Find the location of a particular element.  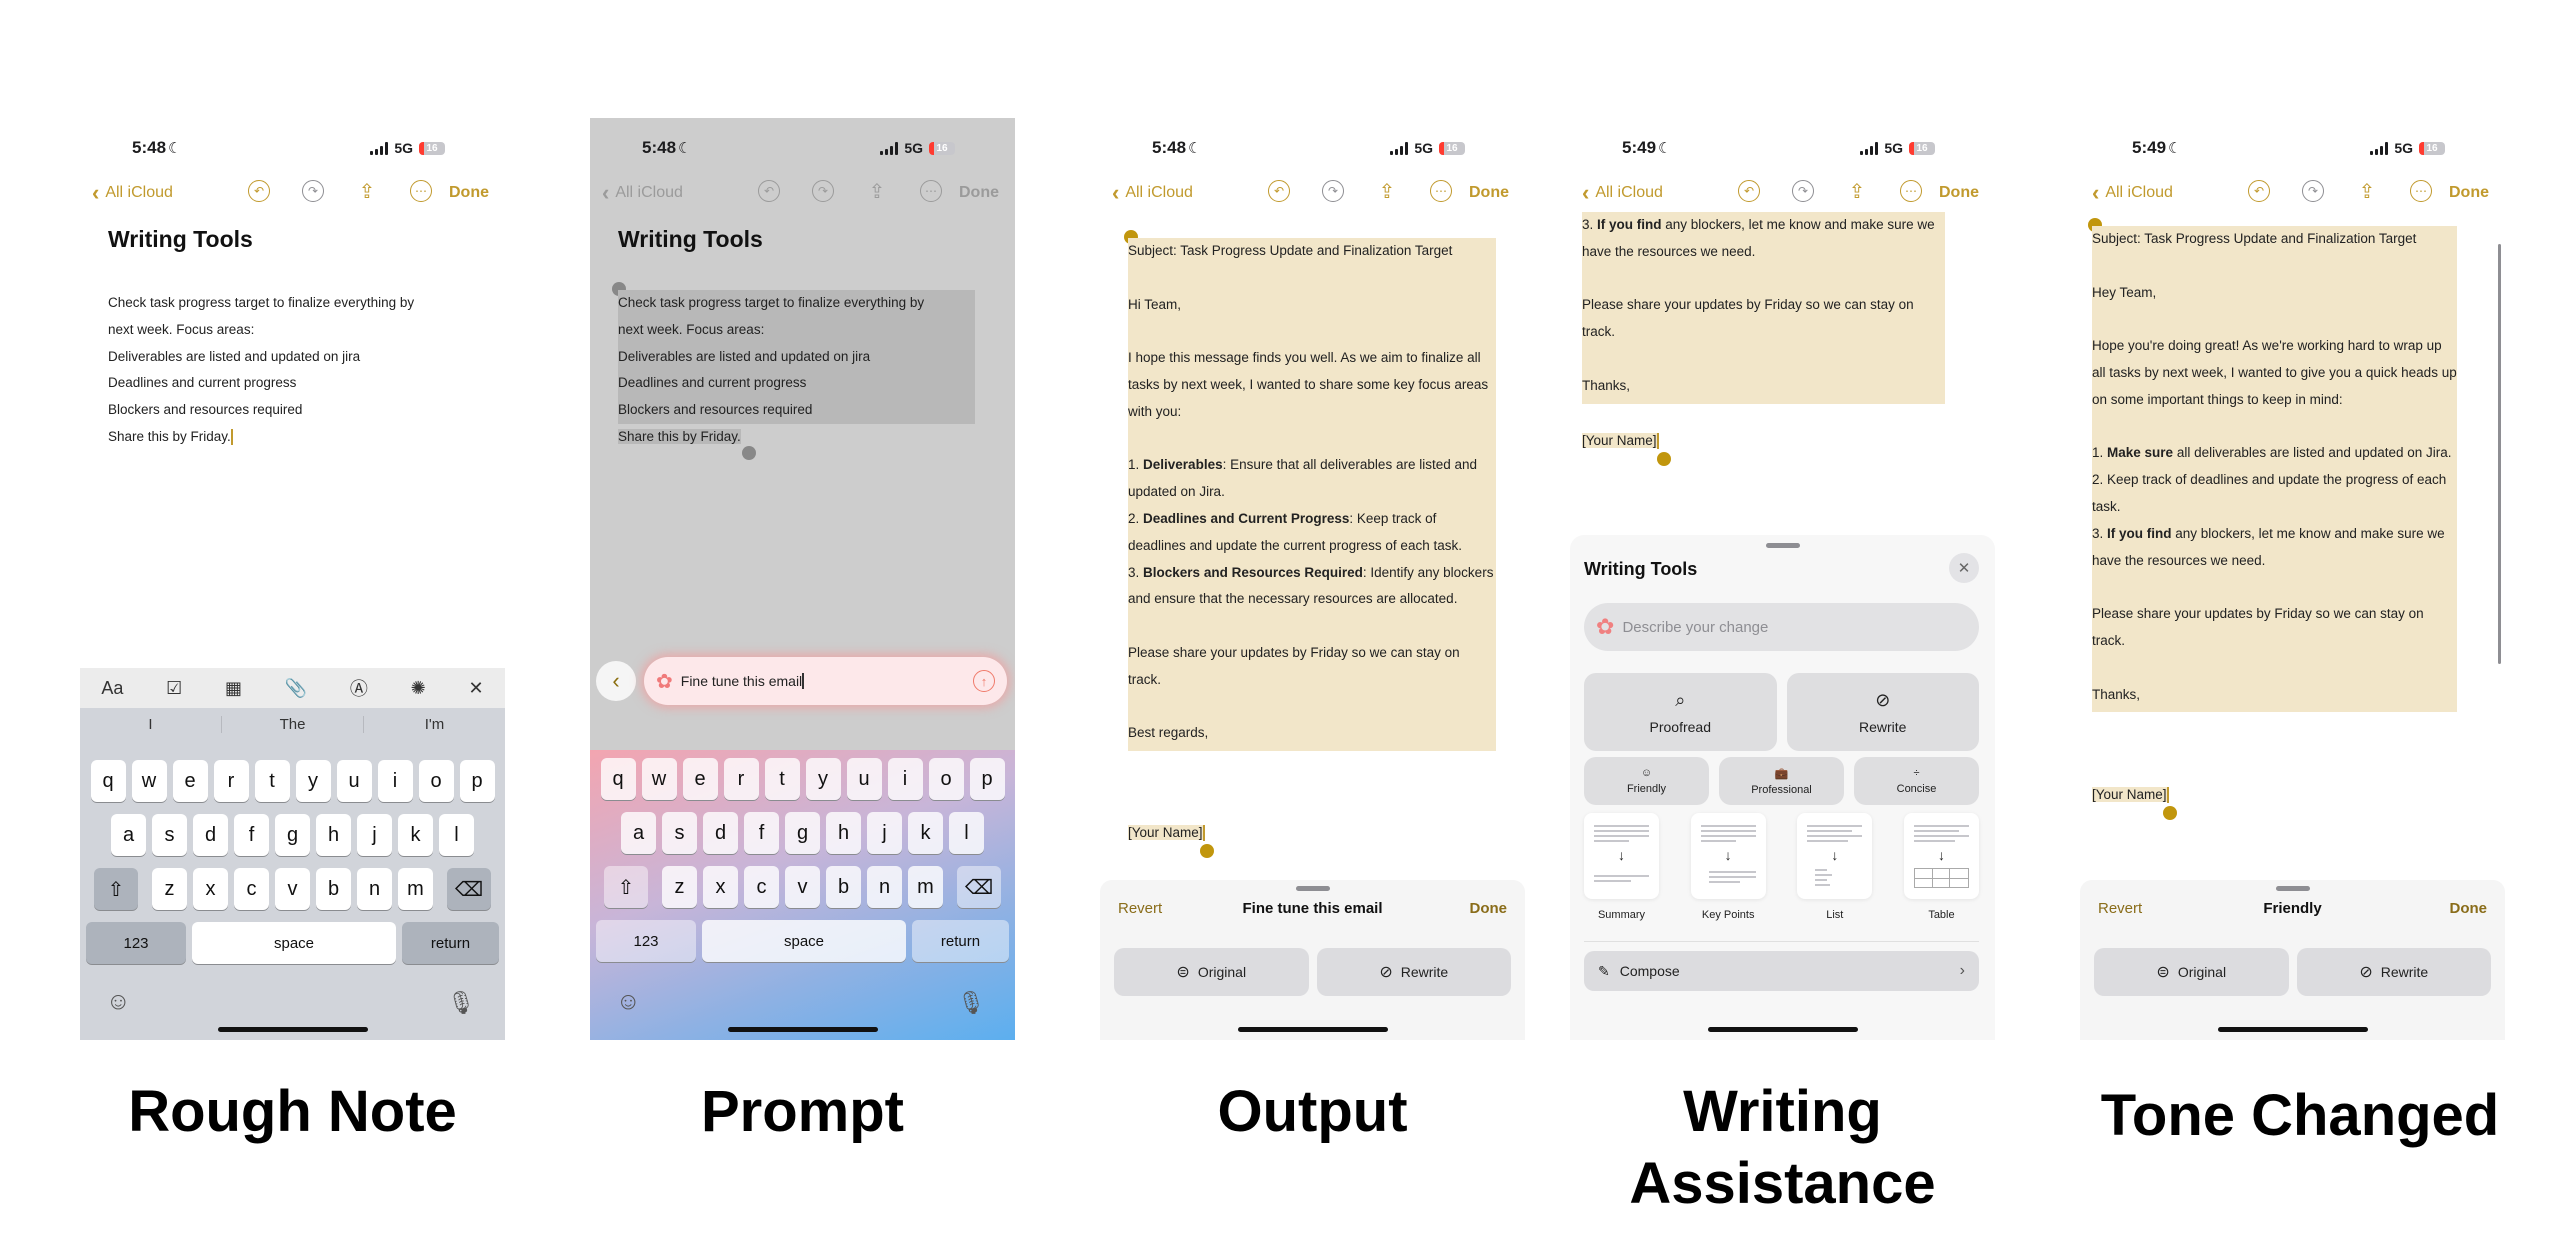

writing-tools-icon: ✺ is located at coordinates (418, 688).